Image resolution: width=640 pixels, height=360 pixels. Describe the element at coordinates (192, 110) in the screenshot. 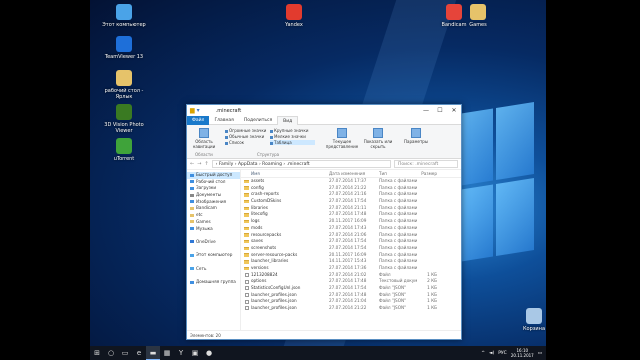

I see `folder-icon: ▆` at that location.